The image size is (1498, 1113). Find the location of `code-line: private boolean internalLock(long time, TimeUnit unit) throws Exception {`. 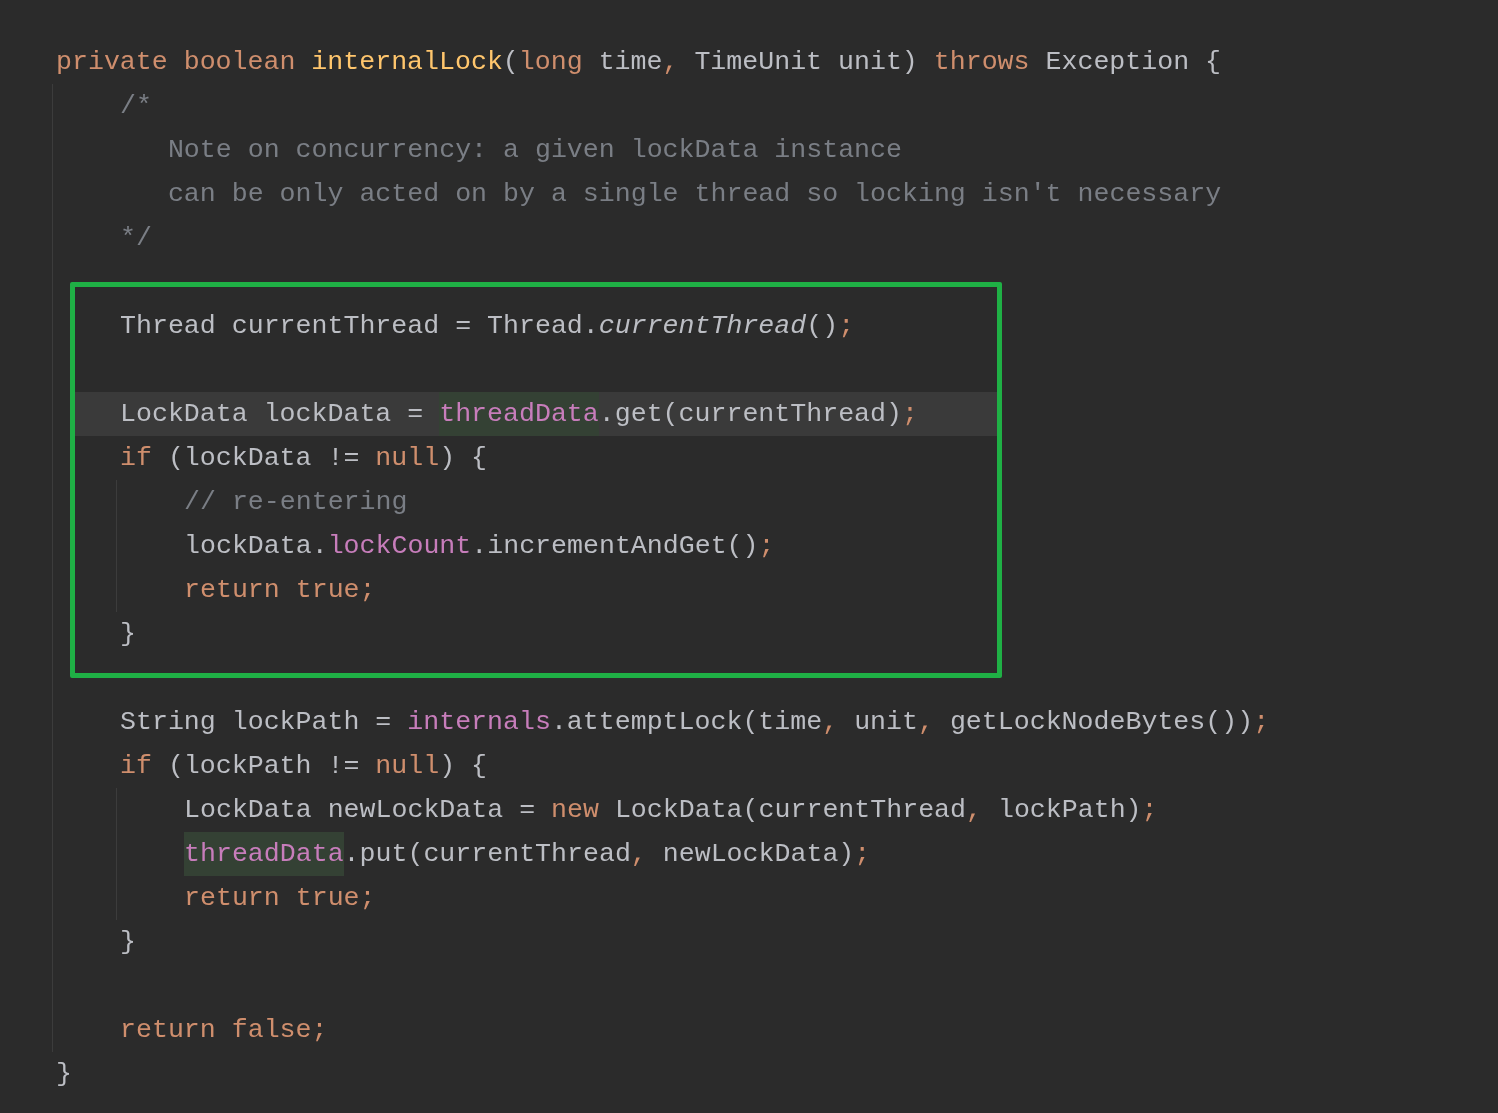

code-line: private boolean internalLock(long time, TimeUnit unit) throws Exception { is located at coordinates (639, 62).